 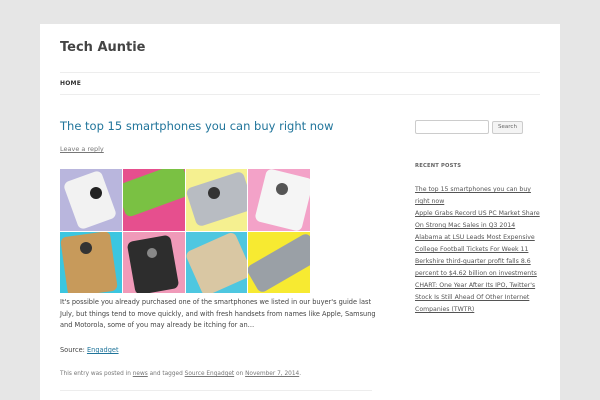 What do you see at coordinates (507, 127) in the screenshot?
I see `search-button: Search` at bounding box center [507, 127].